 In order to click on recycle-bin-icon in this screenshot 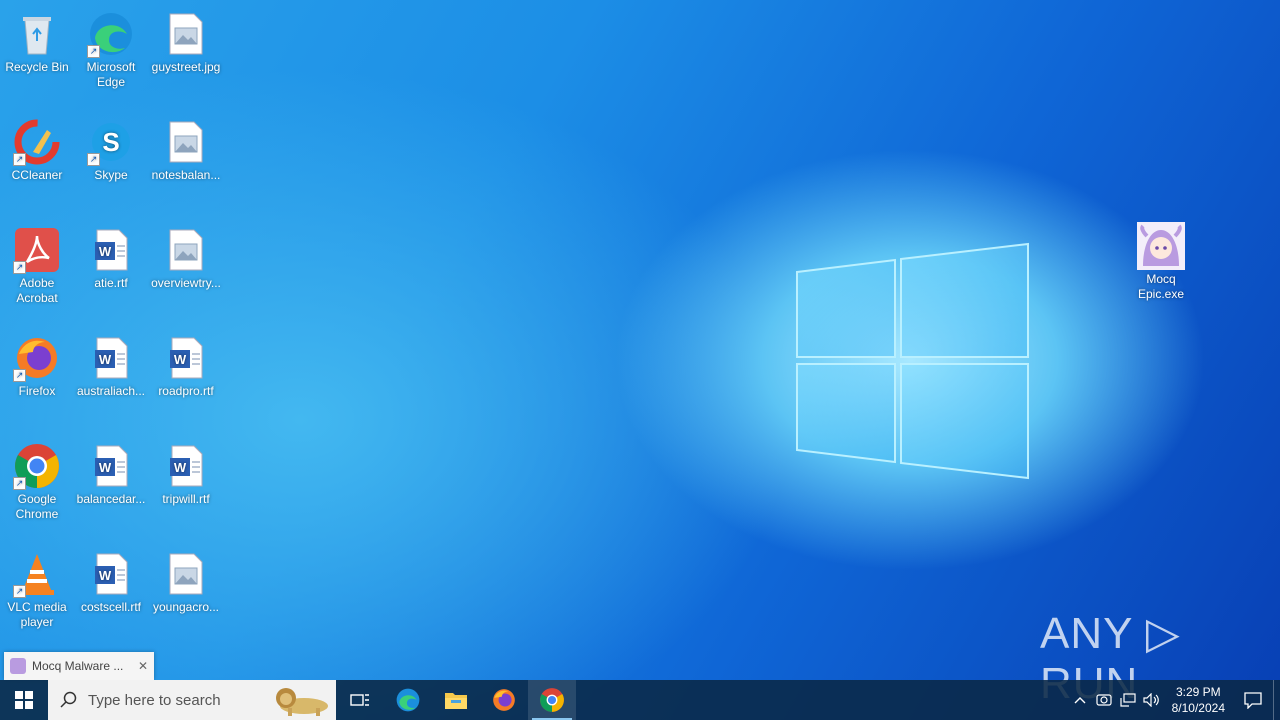, I will do `click(37, 34)`.